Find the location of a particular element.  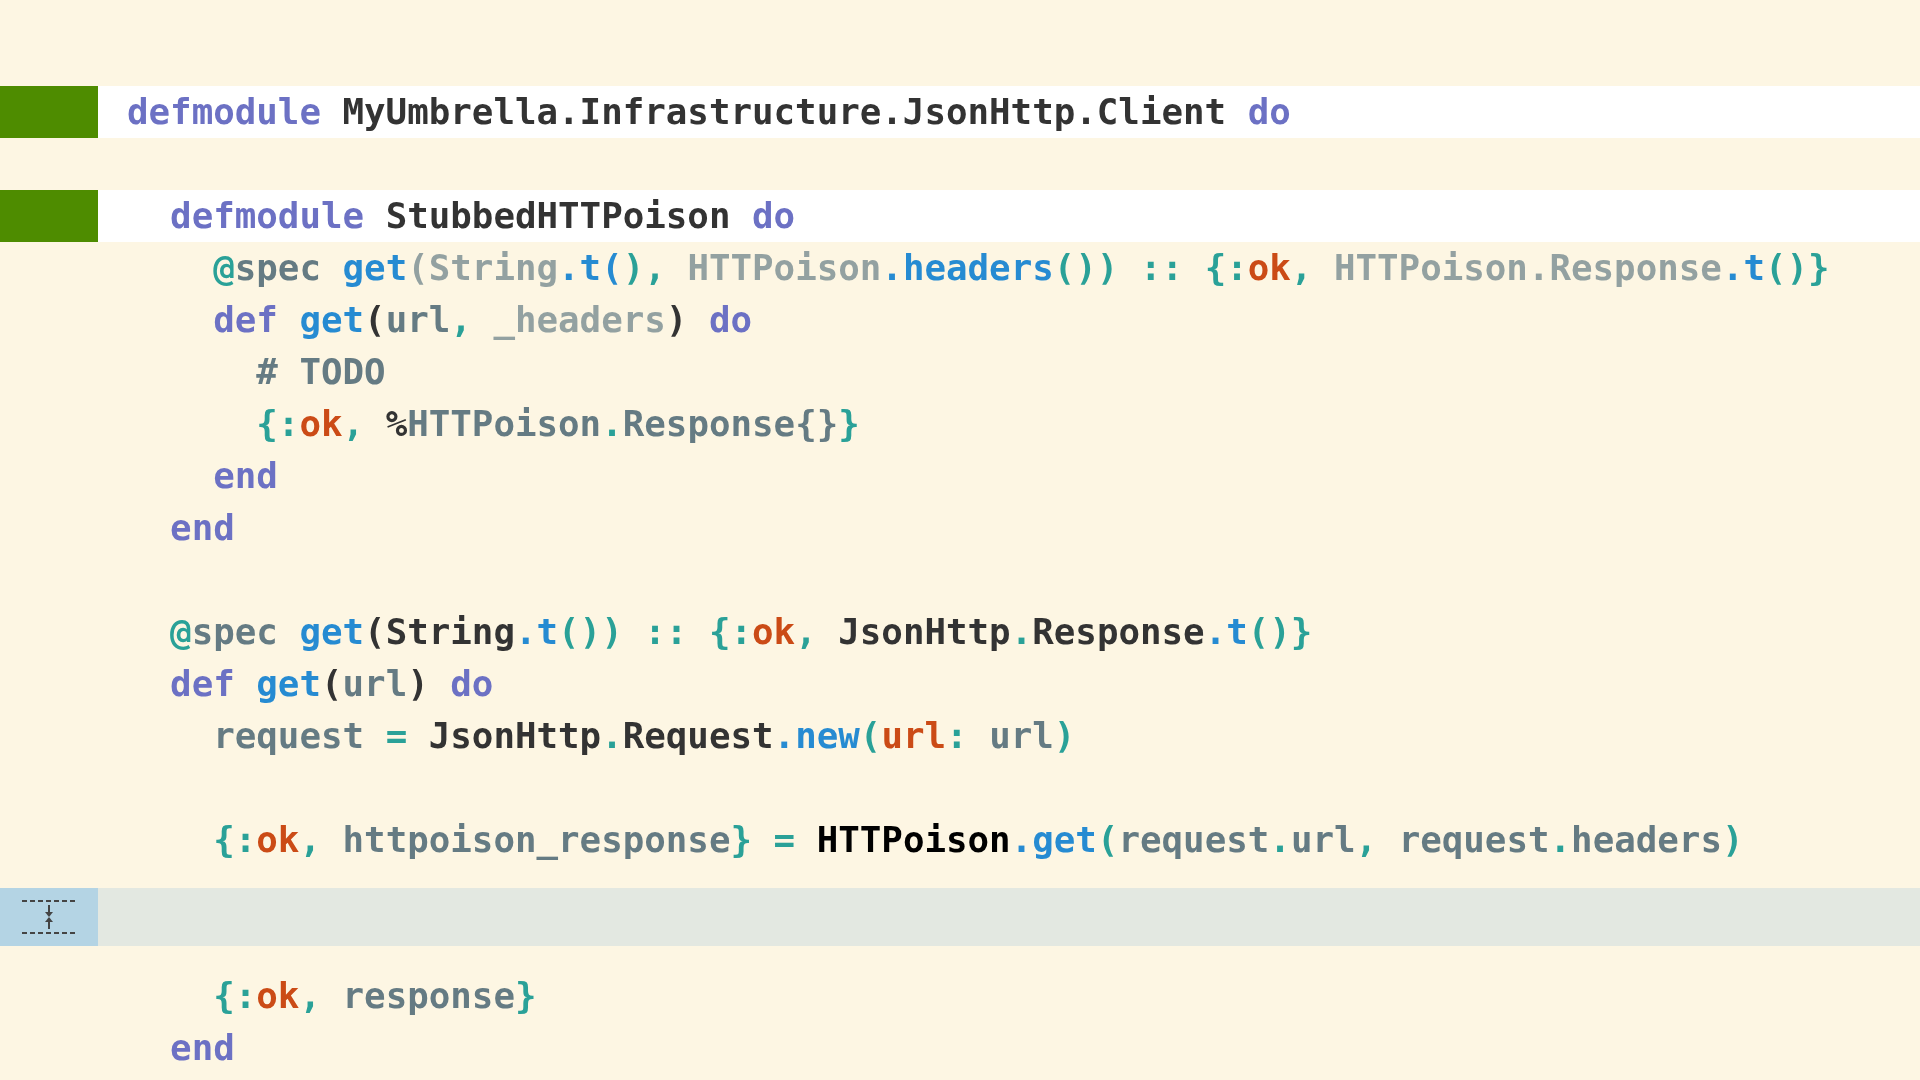

code-line: def get(url) do is located at coordinates (331, 684).